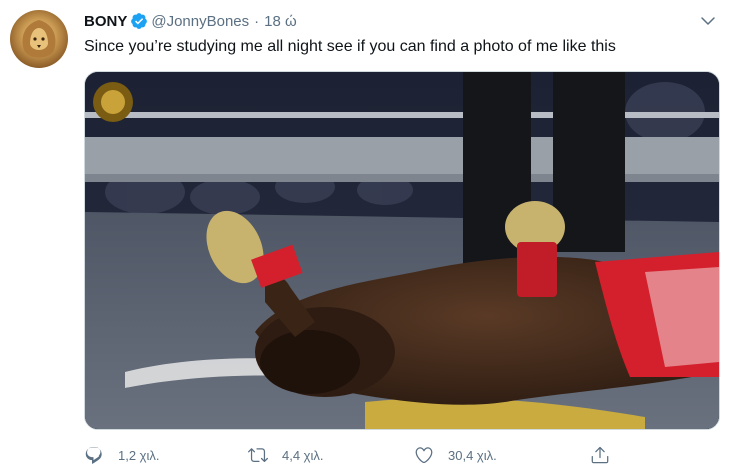 This screenshot has height=476, width=735. I want to click on author-avatar, so click(39, 39).